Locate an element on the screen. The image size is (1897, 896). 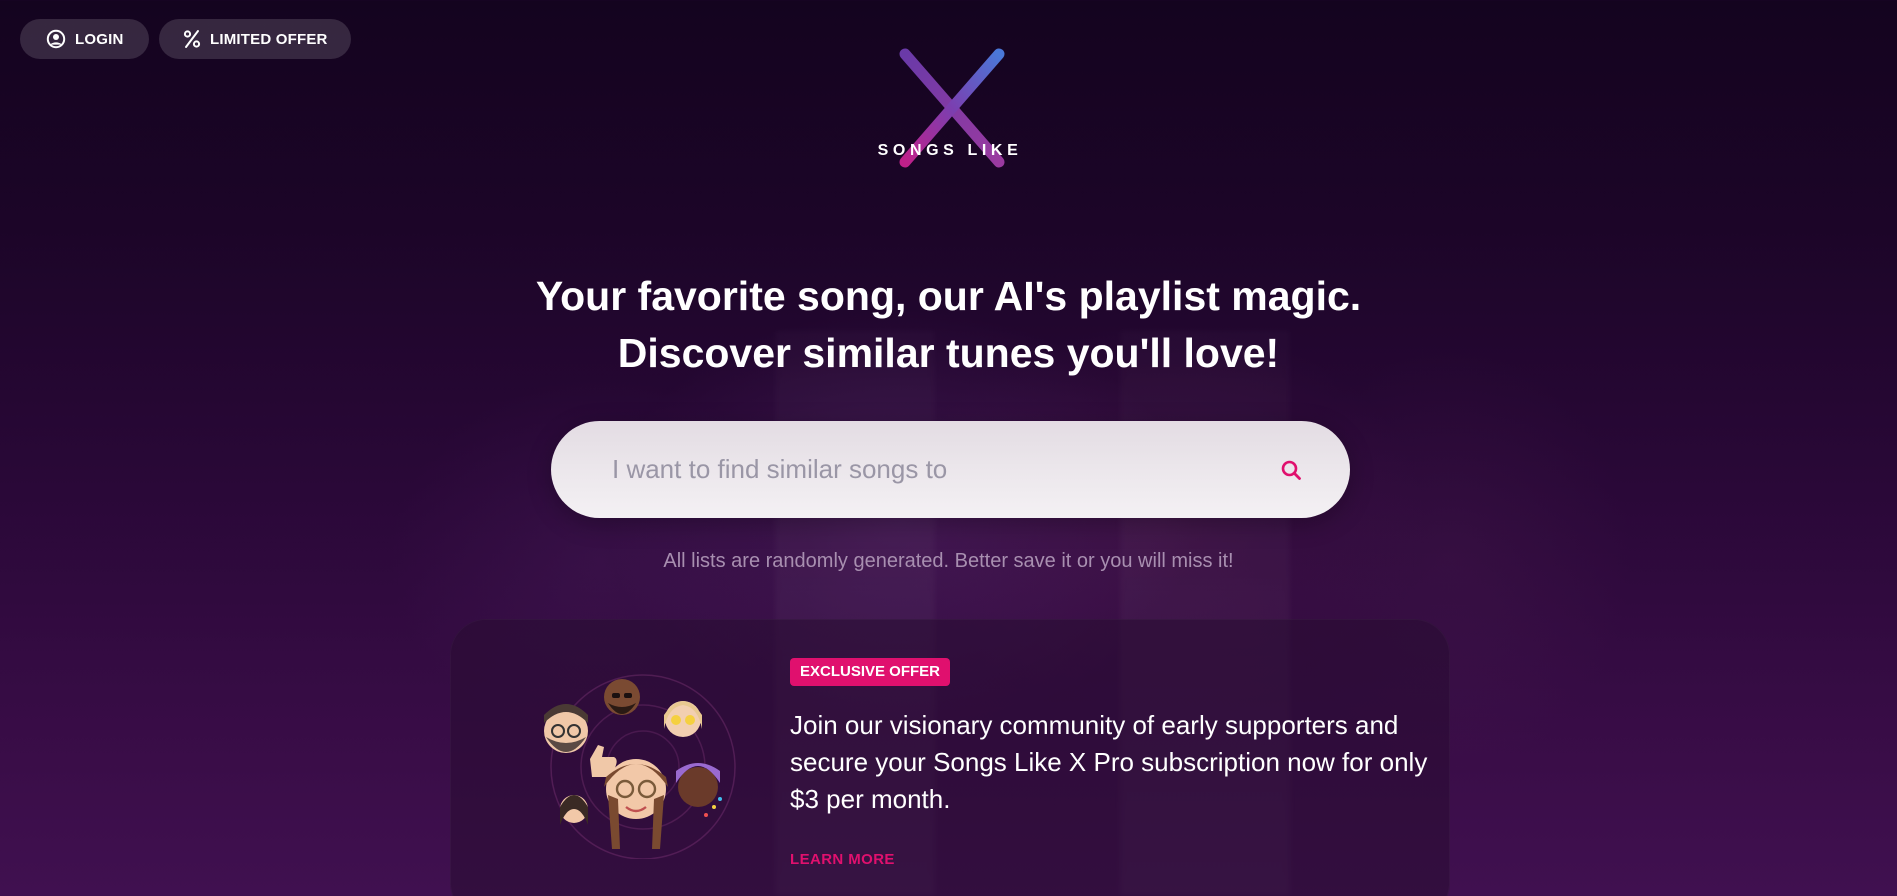
community-avatars-image is located at coordinates (633, 759).